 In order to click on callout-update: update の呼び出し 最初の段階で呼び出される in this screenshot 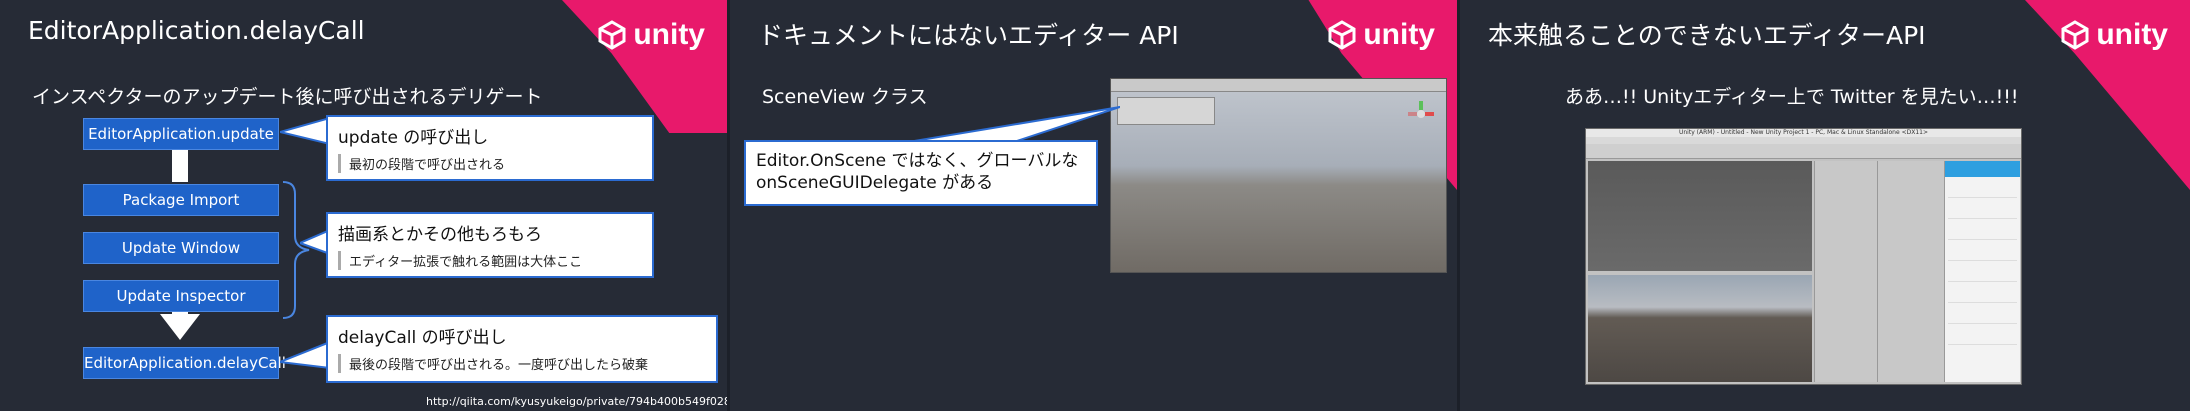, I will do `click(490, 148)`.